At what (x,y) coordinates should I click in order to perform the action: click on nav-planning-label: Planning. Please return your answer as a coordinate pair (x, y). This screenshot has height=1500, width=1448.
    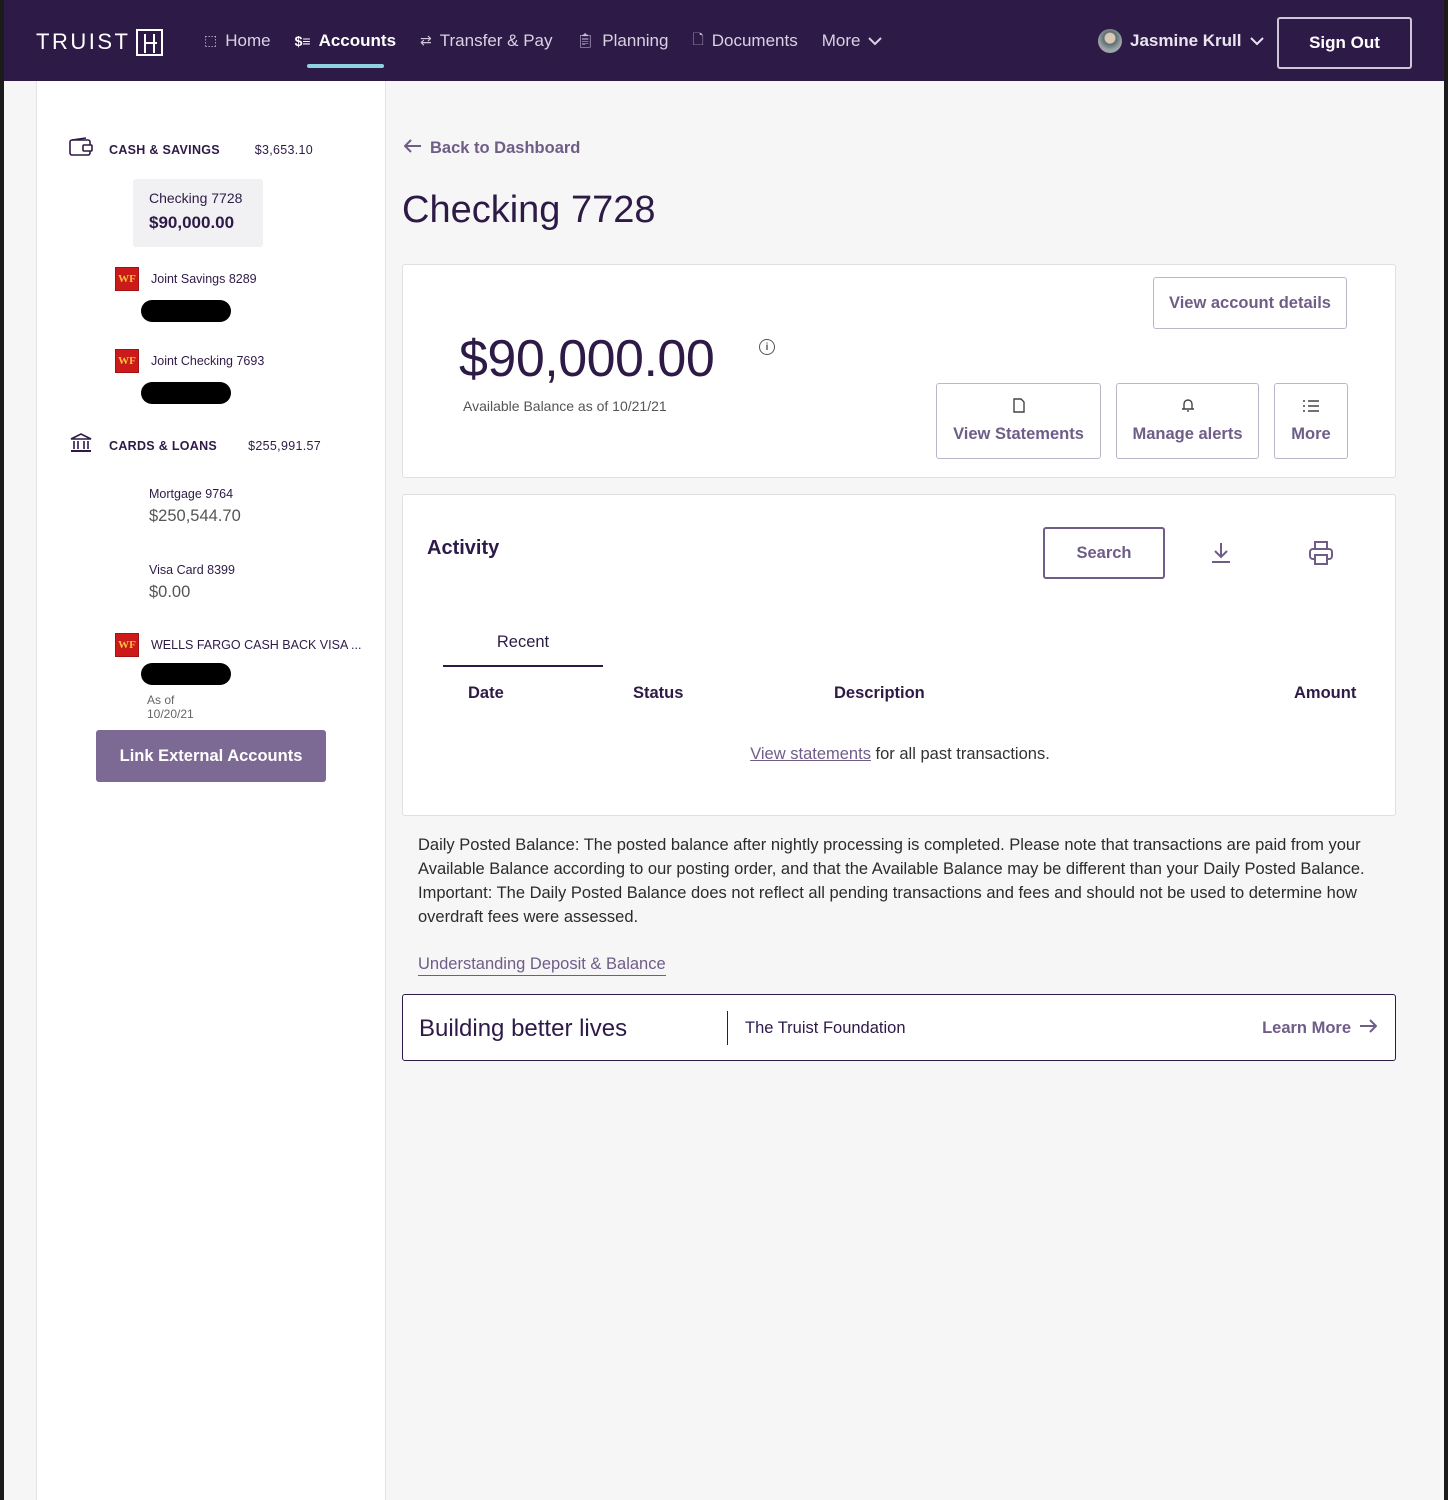
    Looking at the image, I should click on (635, 40).